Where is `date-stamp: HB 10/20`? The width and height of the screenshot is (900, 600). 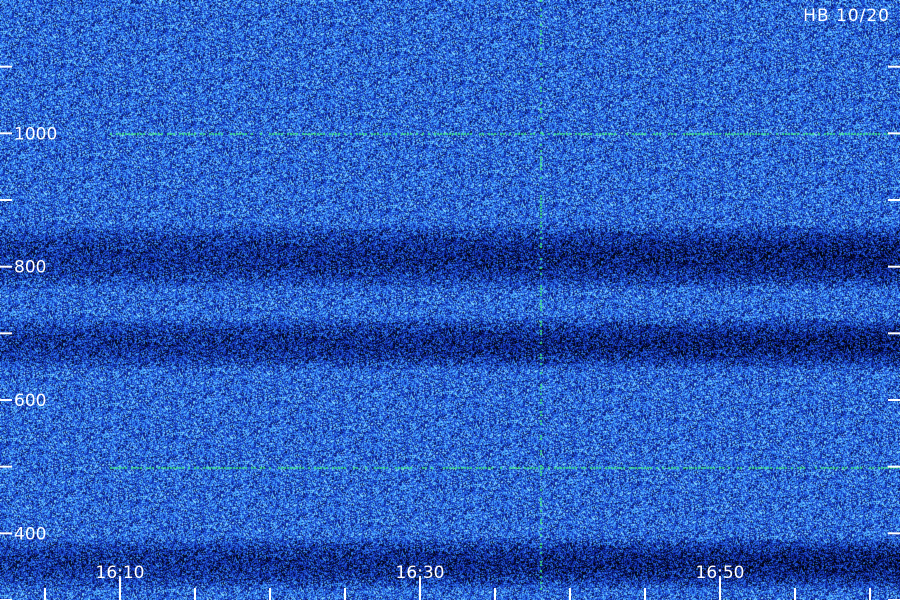
date-stamp: HB 10/20 is located at coordinates (846, 16).